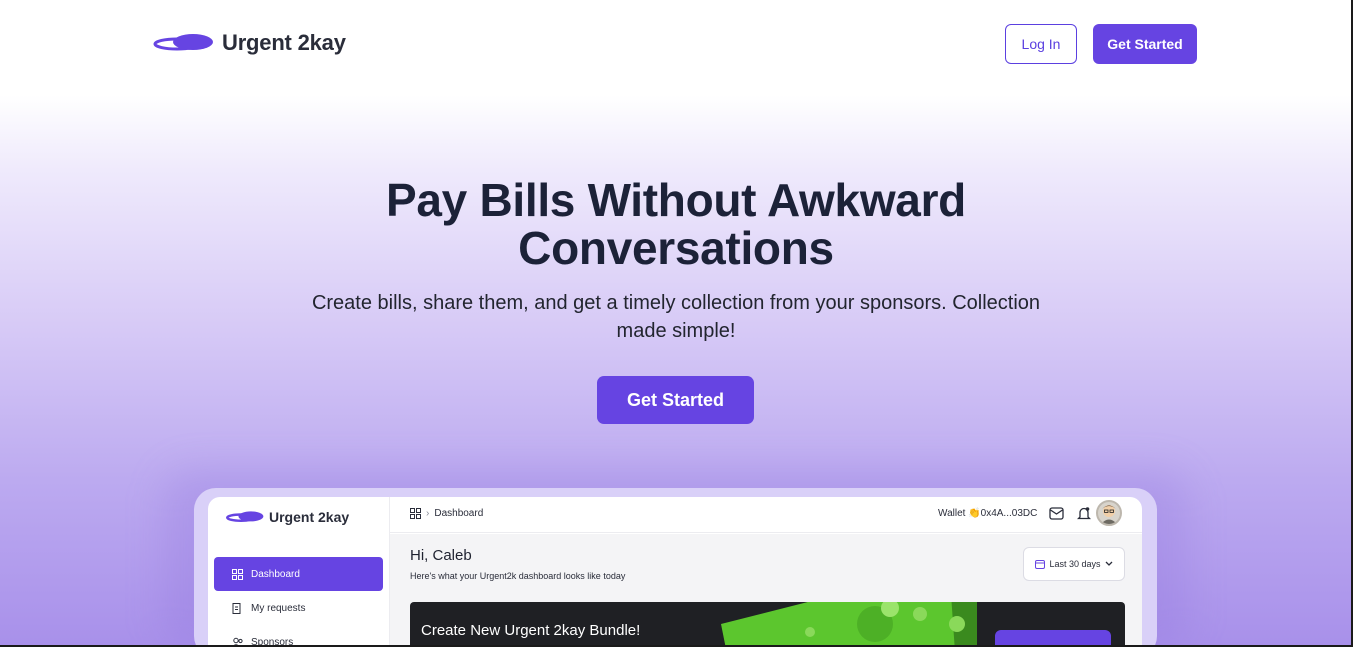 This screenshot has height=647, width=1353. What do you see at coordinates (676, 224) in the screenshot?
I see `hero-title: Pay Bills Without Awkward Conversations` at bounding box center [676, 224].